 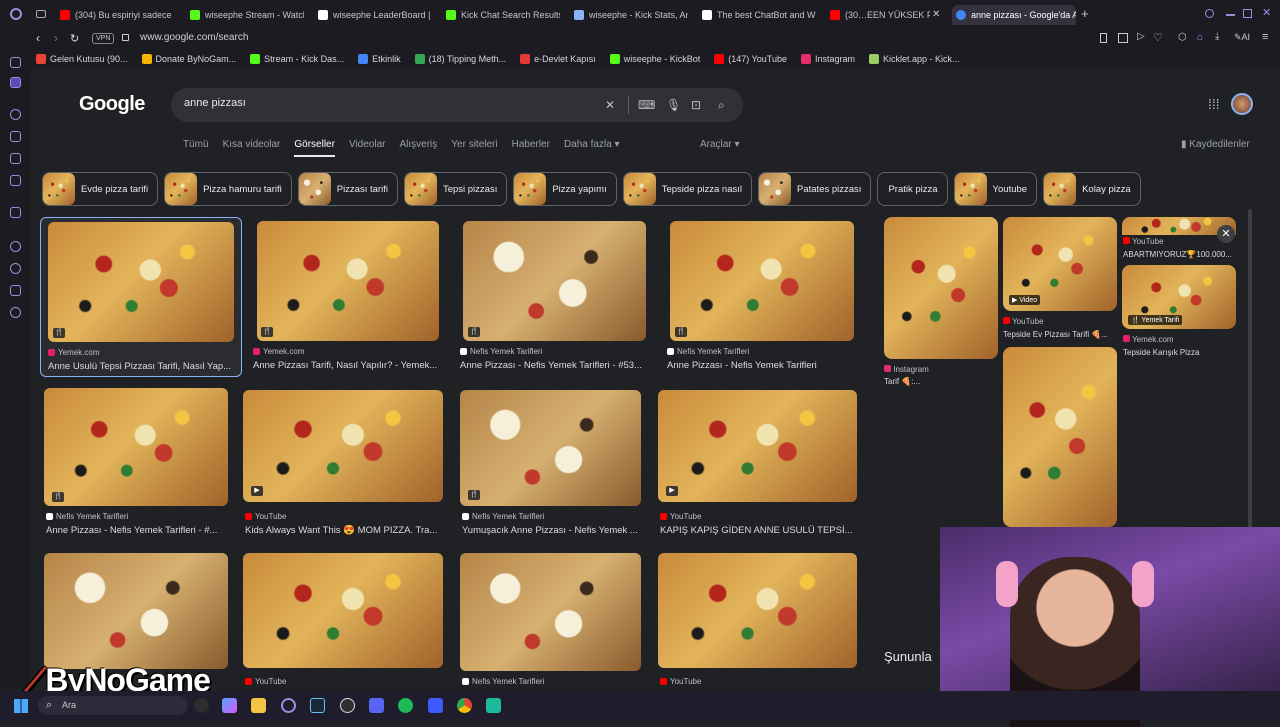 I want to click on music-icon, so click(x=15, y=180).